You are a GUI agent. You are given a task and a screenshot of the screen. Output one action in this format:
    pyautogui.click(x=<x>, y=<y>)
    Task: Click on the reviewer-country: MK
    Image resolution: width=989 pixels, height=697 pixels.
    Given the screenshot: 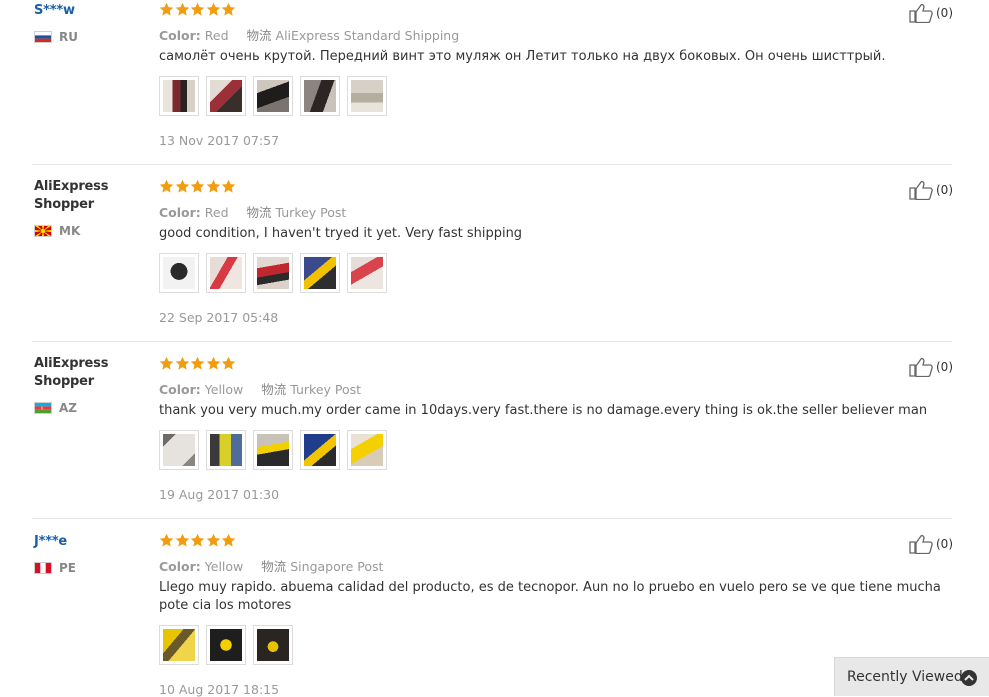 What is the action you would take?
    pyautogui.click(x=57, y=231)
    